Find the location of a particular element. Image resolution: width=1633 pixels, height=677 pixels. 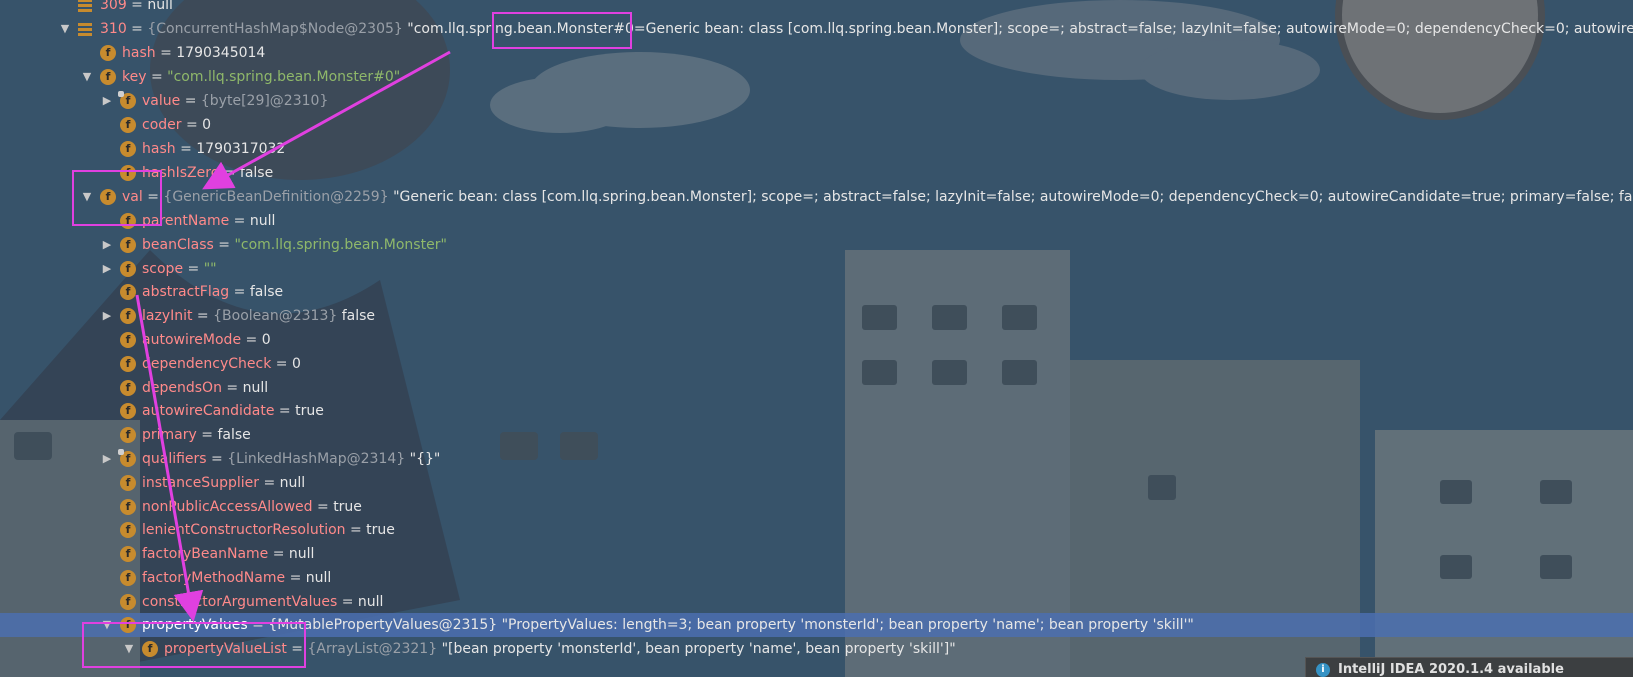

update-notification: i IntelliJ IDEA 2020.1.4 available is located at coordinates (1469, 667).